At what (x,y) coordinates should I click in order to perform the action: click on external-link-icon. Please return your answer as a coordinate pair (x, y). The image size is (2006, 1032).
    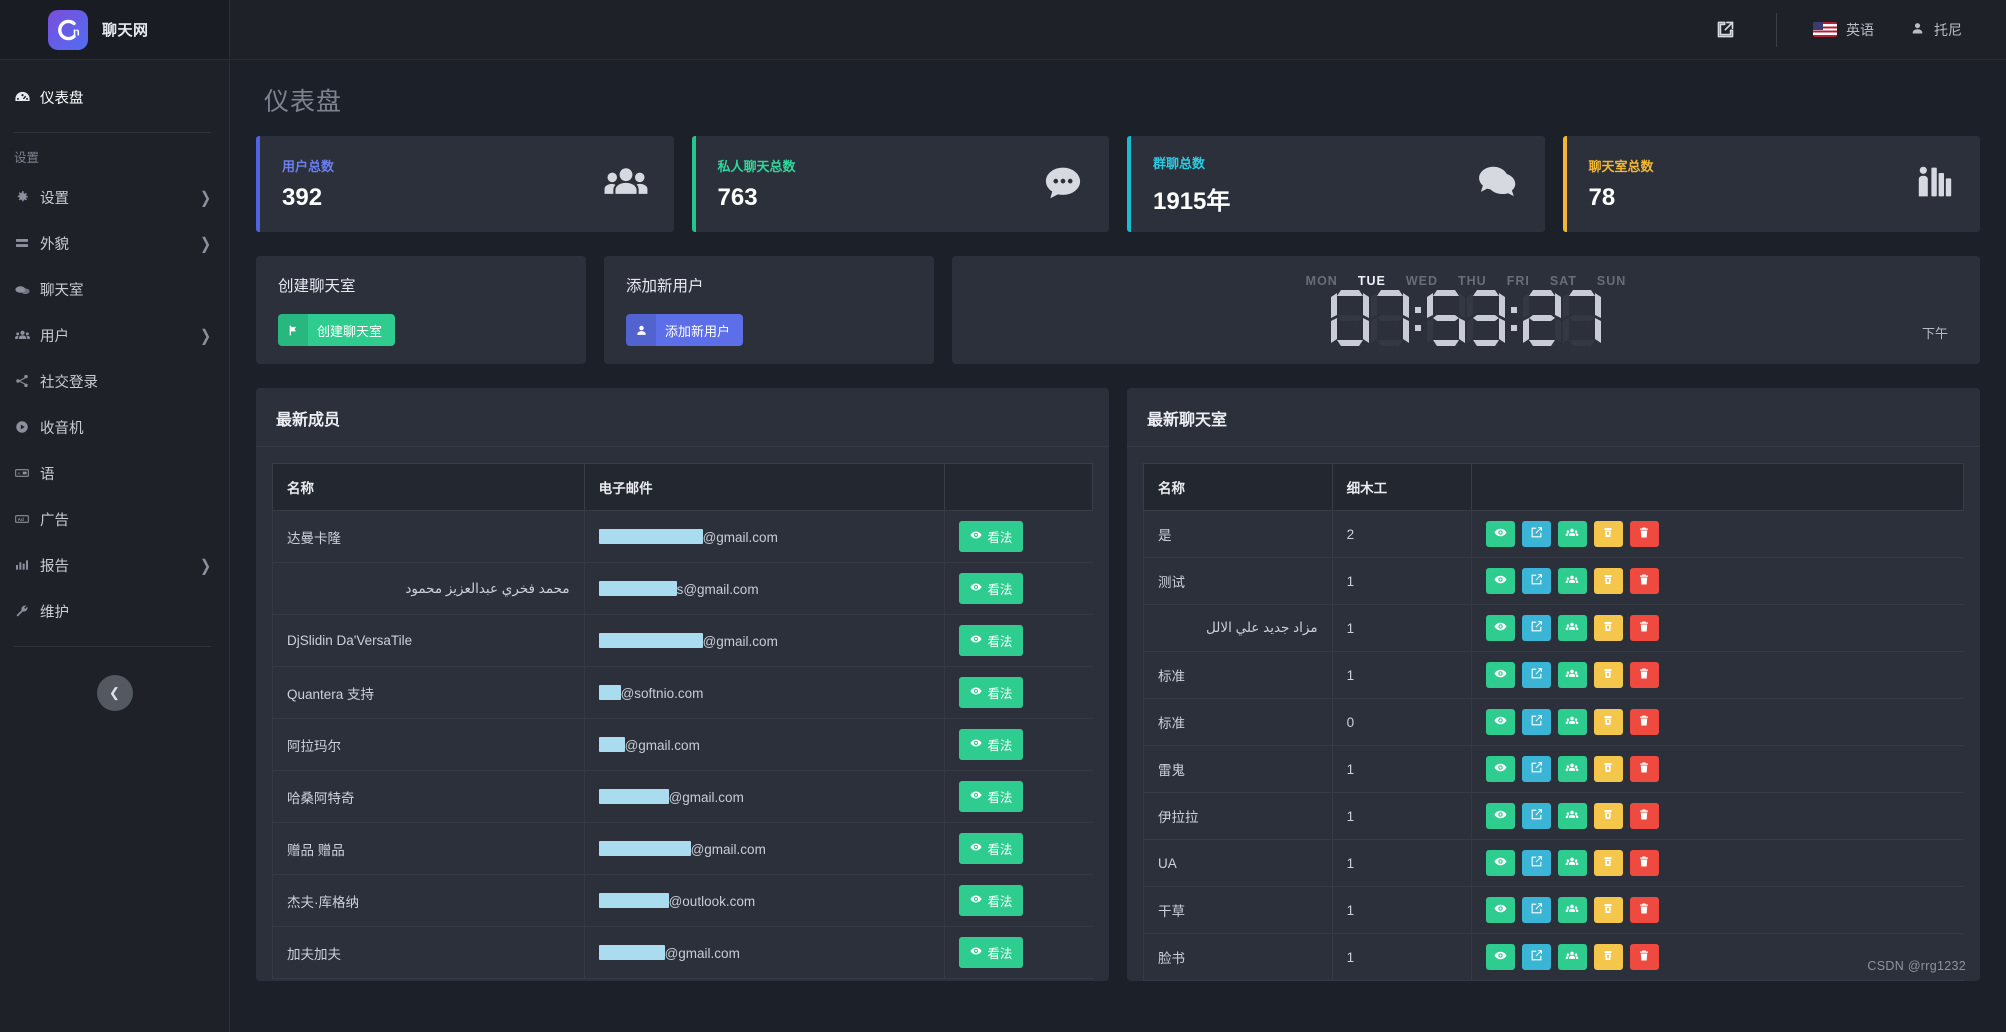
    Looking at the image, I should click on (1725, 29).